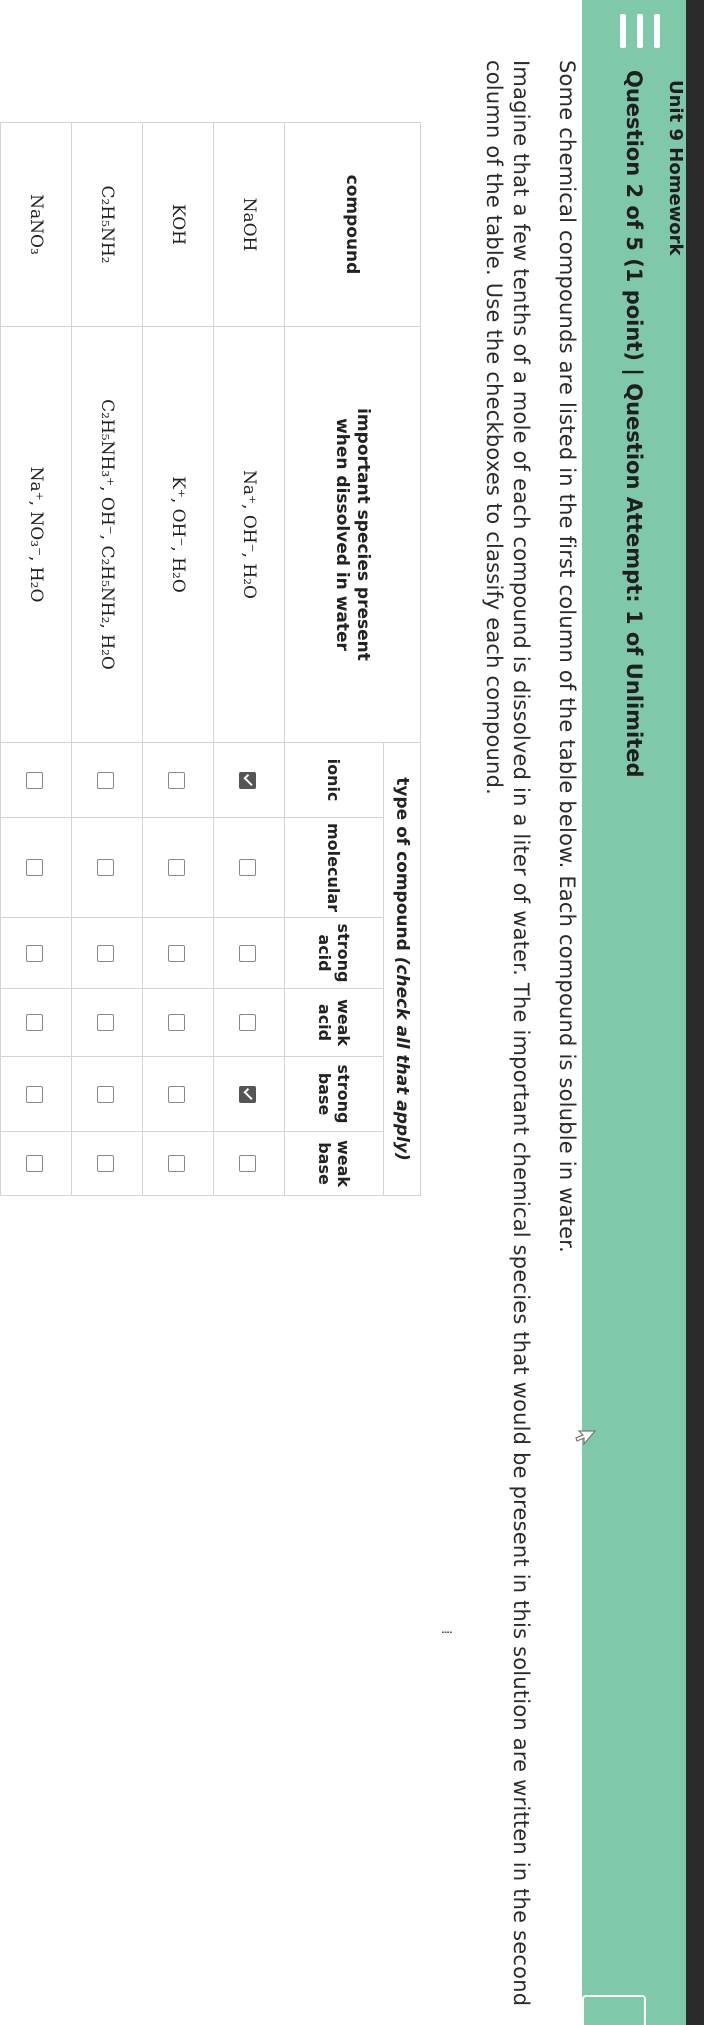 The image size is (704, 2025). I want to click on text-cursor-icon: ⁞, so click(446, 1632).